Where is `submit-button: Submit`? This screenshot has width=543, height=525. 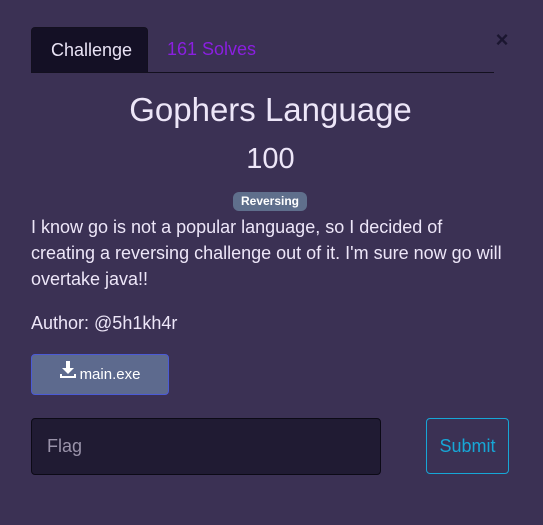 submit-button: Submit is located at coordinates (467, 446).